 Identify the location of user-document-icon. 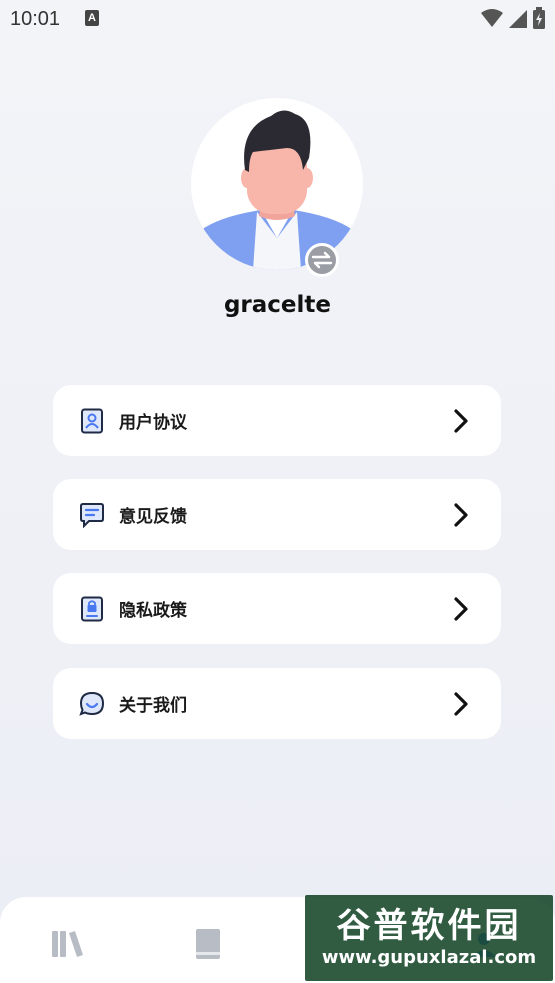
(92, 421).